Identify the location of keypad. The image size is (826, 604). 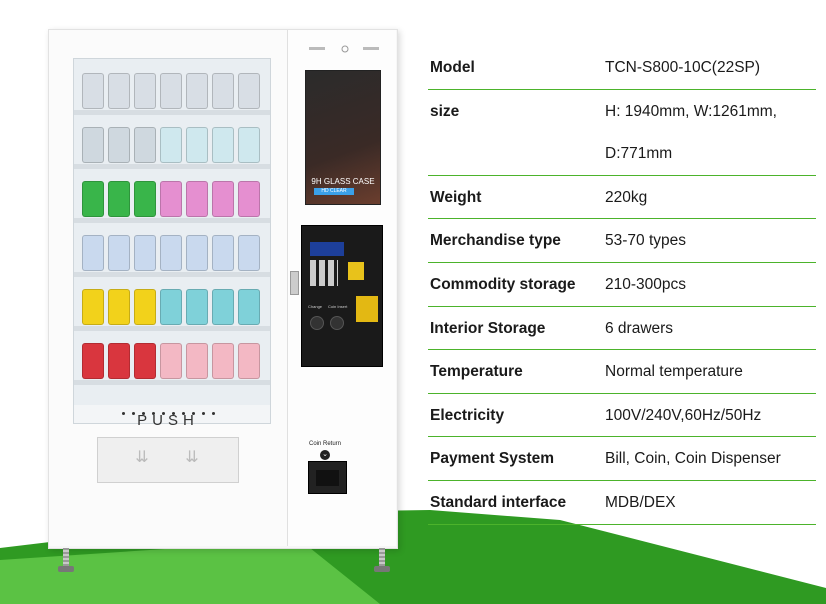
(324, 273).